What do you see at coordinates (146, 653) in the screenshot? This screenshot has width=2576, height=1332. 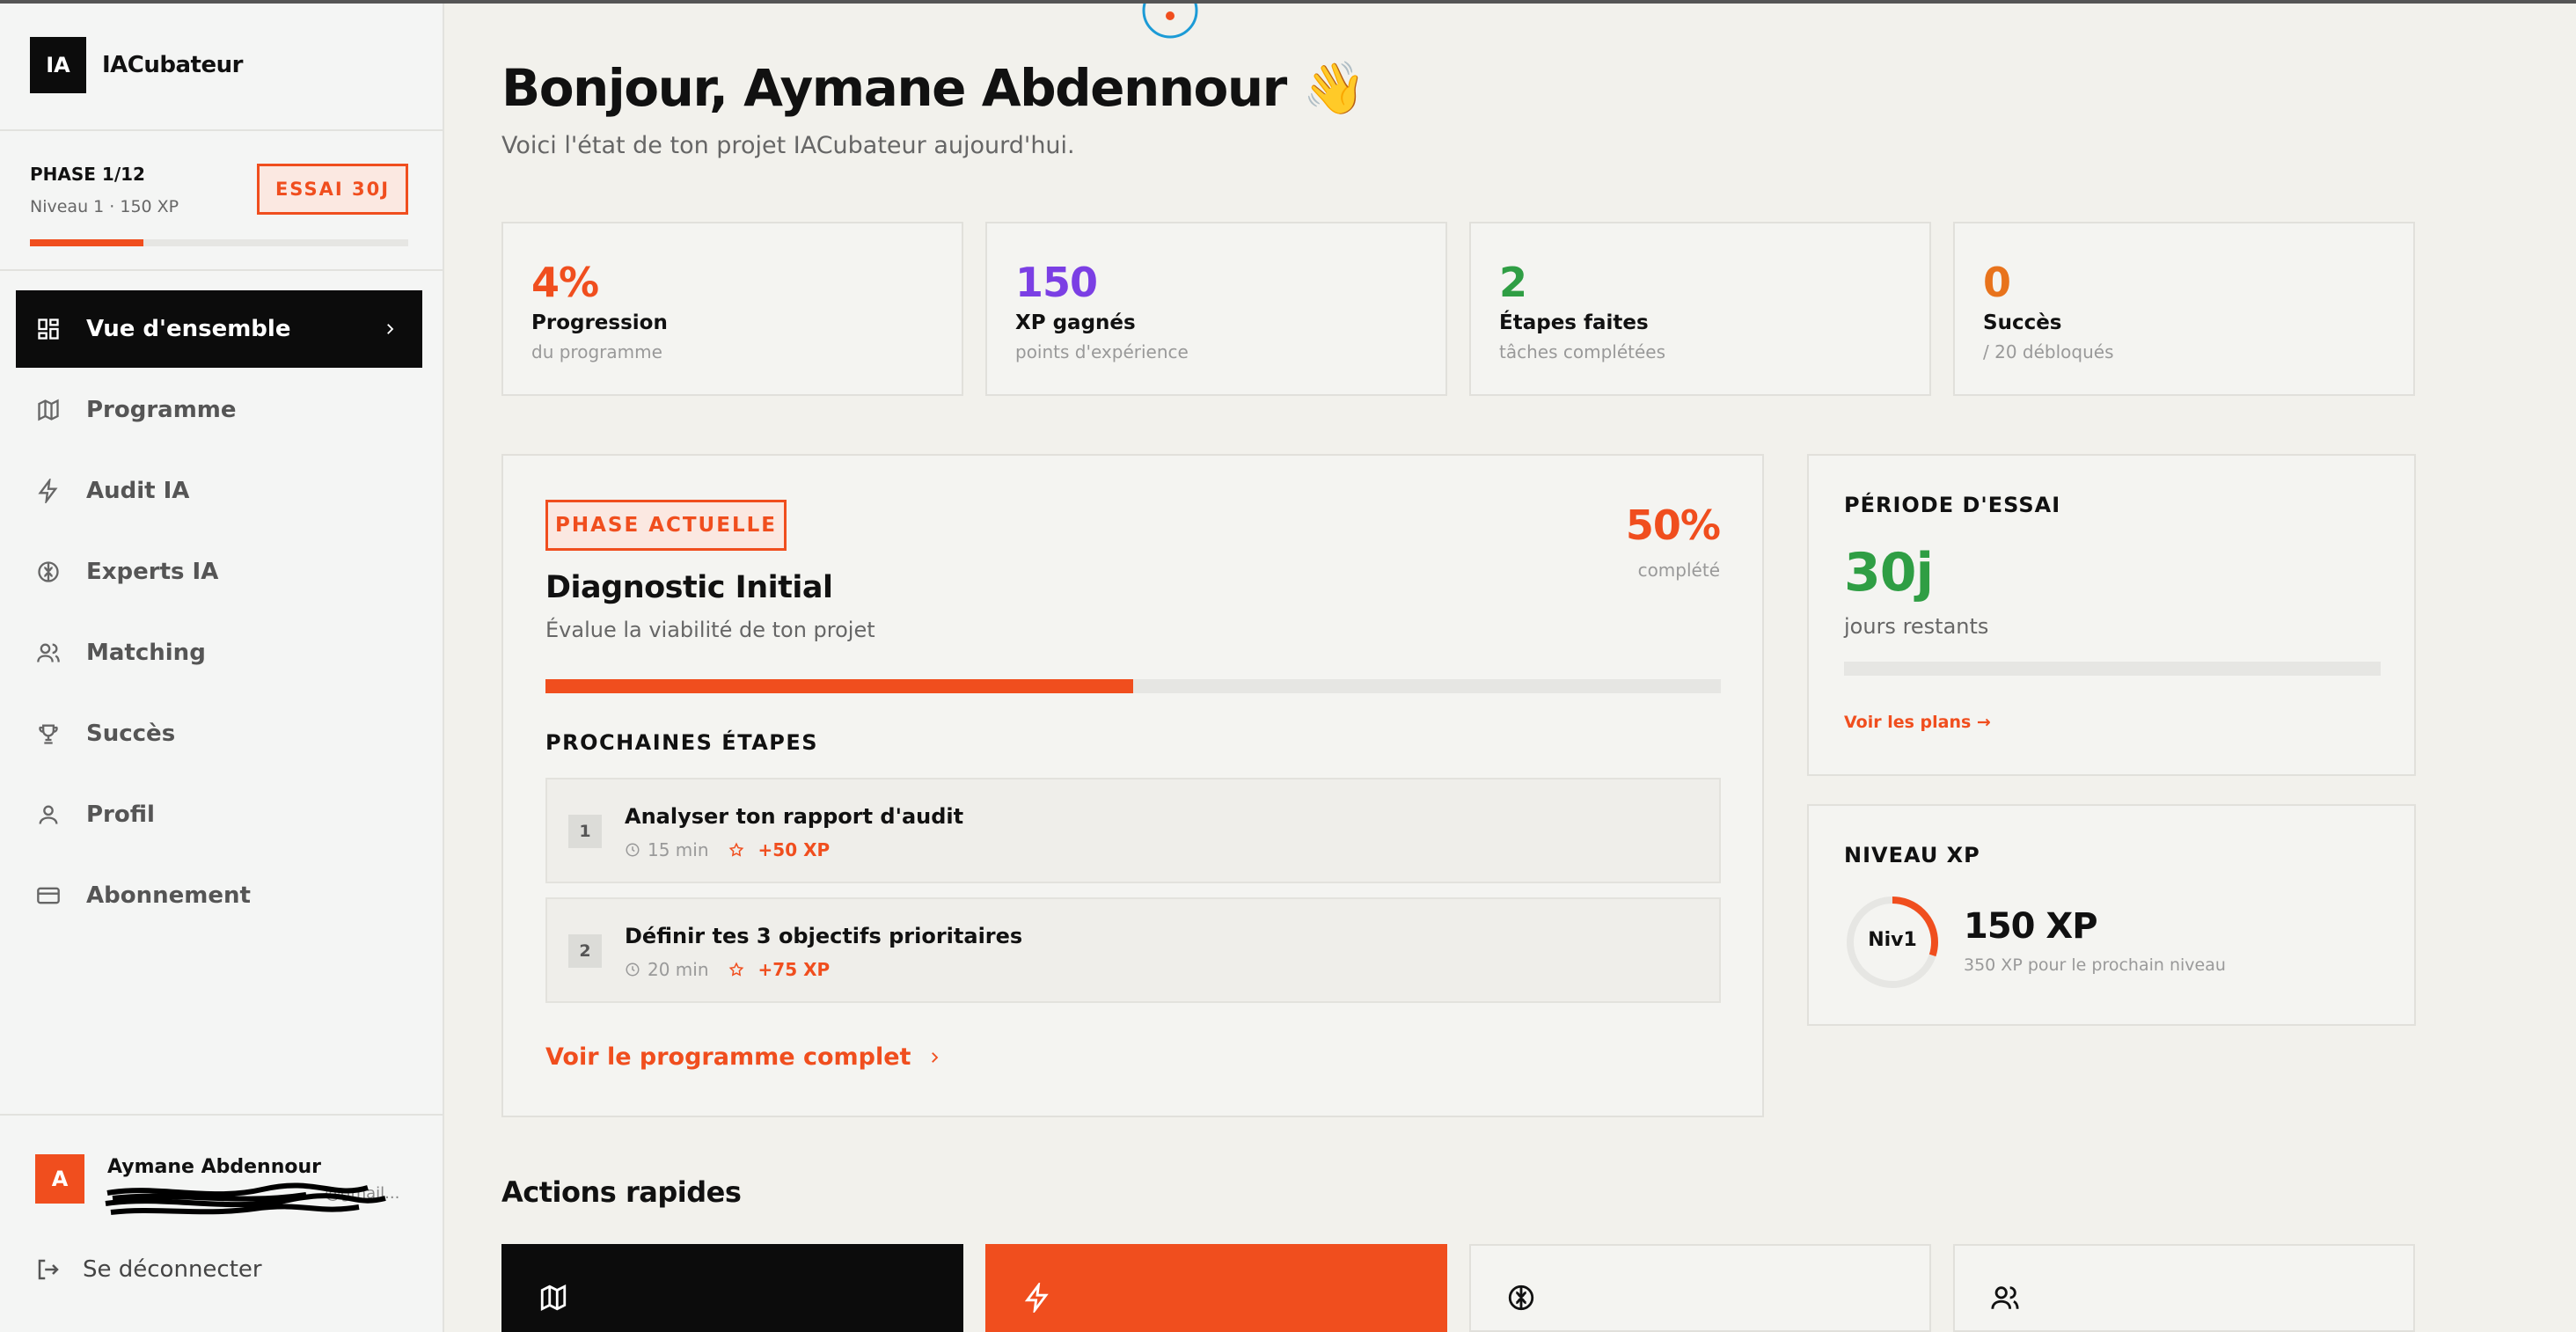 I see `sidebar-item-label: Matching` at bounding box center [146, 653].